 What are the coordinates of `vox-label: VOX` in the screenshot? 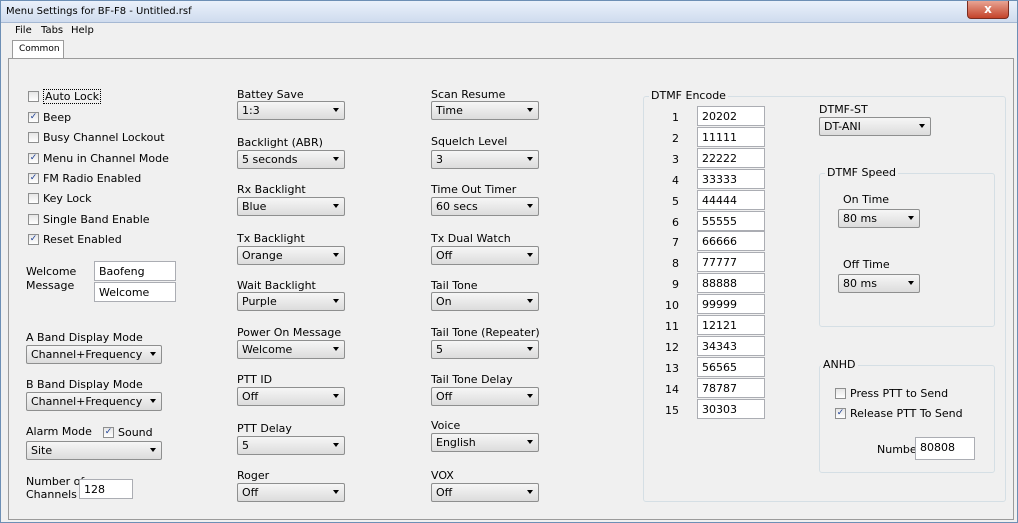 It's located at (442, 475).